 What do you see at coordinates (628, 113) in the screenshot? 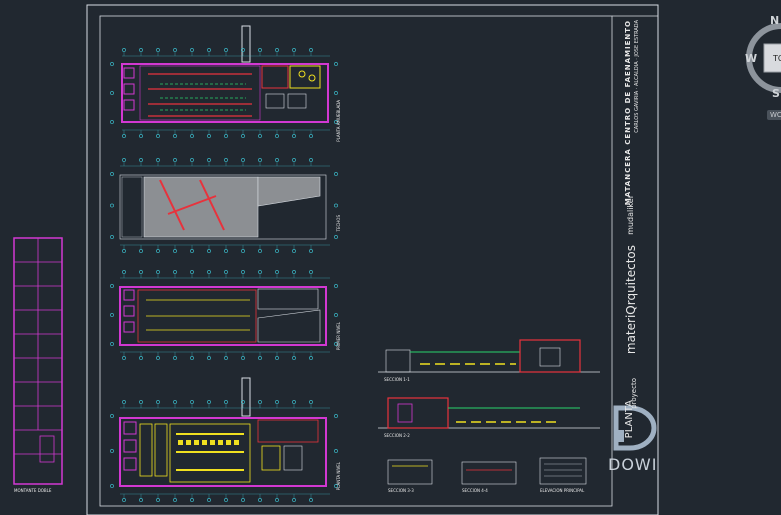
I see `title-project: MATANCERA CENTRO DE FAENAMIENTO` at bounding box center [628, 113].